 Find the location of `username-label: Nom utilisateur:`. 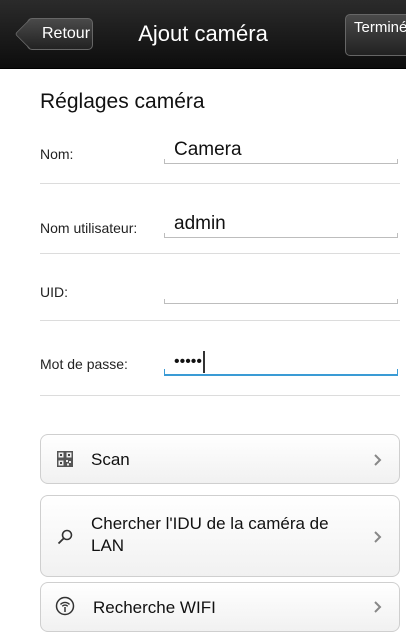

username-label: Nom utilisateur: is located at coordinates (89, 228).